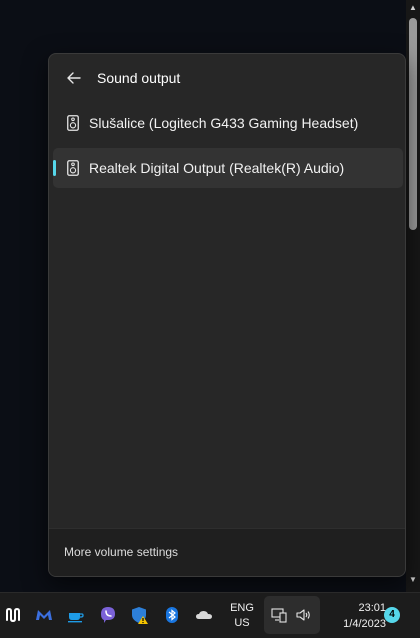 This screenshot has width=420, height=638. Describe the element at coordinates (303, 615) in the screenshot. I see `speaker-icon` at that location.